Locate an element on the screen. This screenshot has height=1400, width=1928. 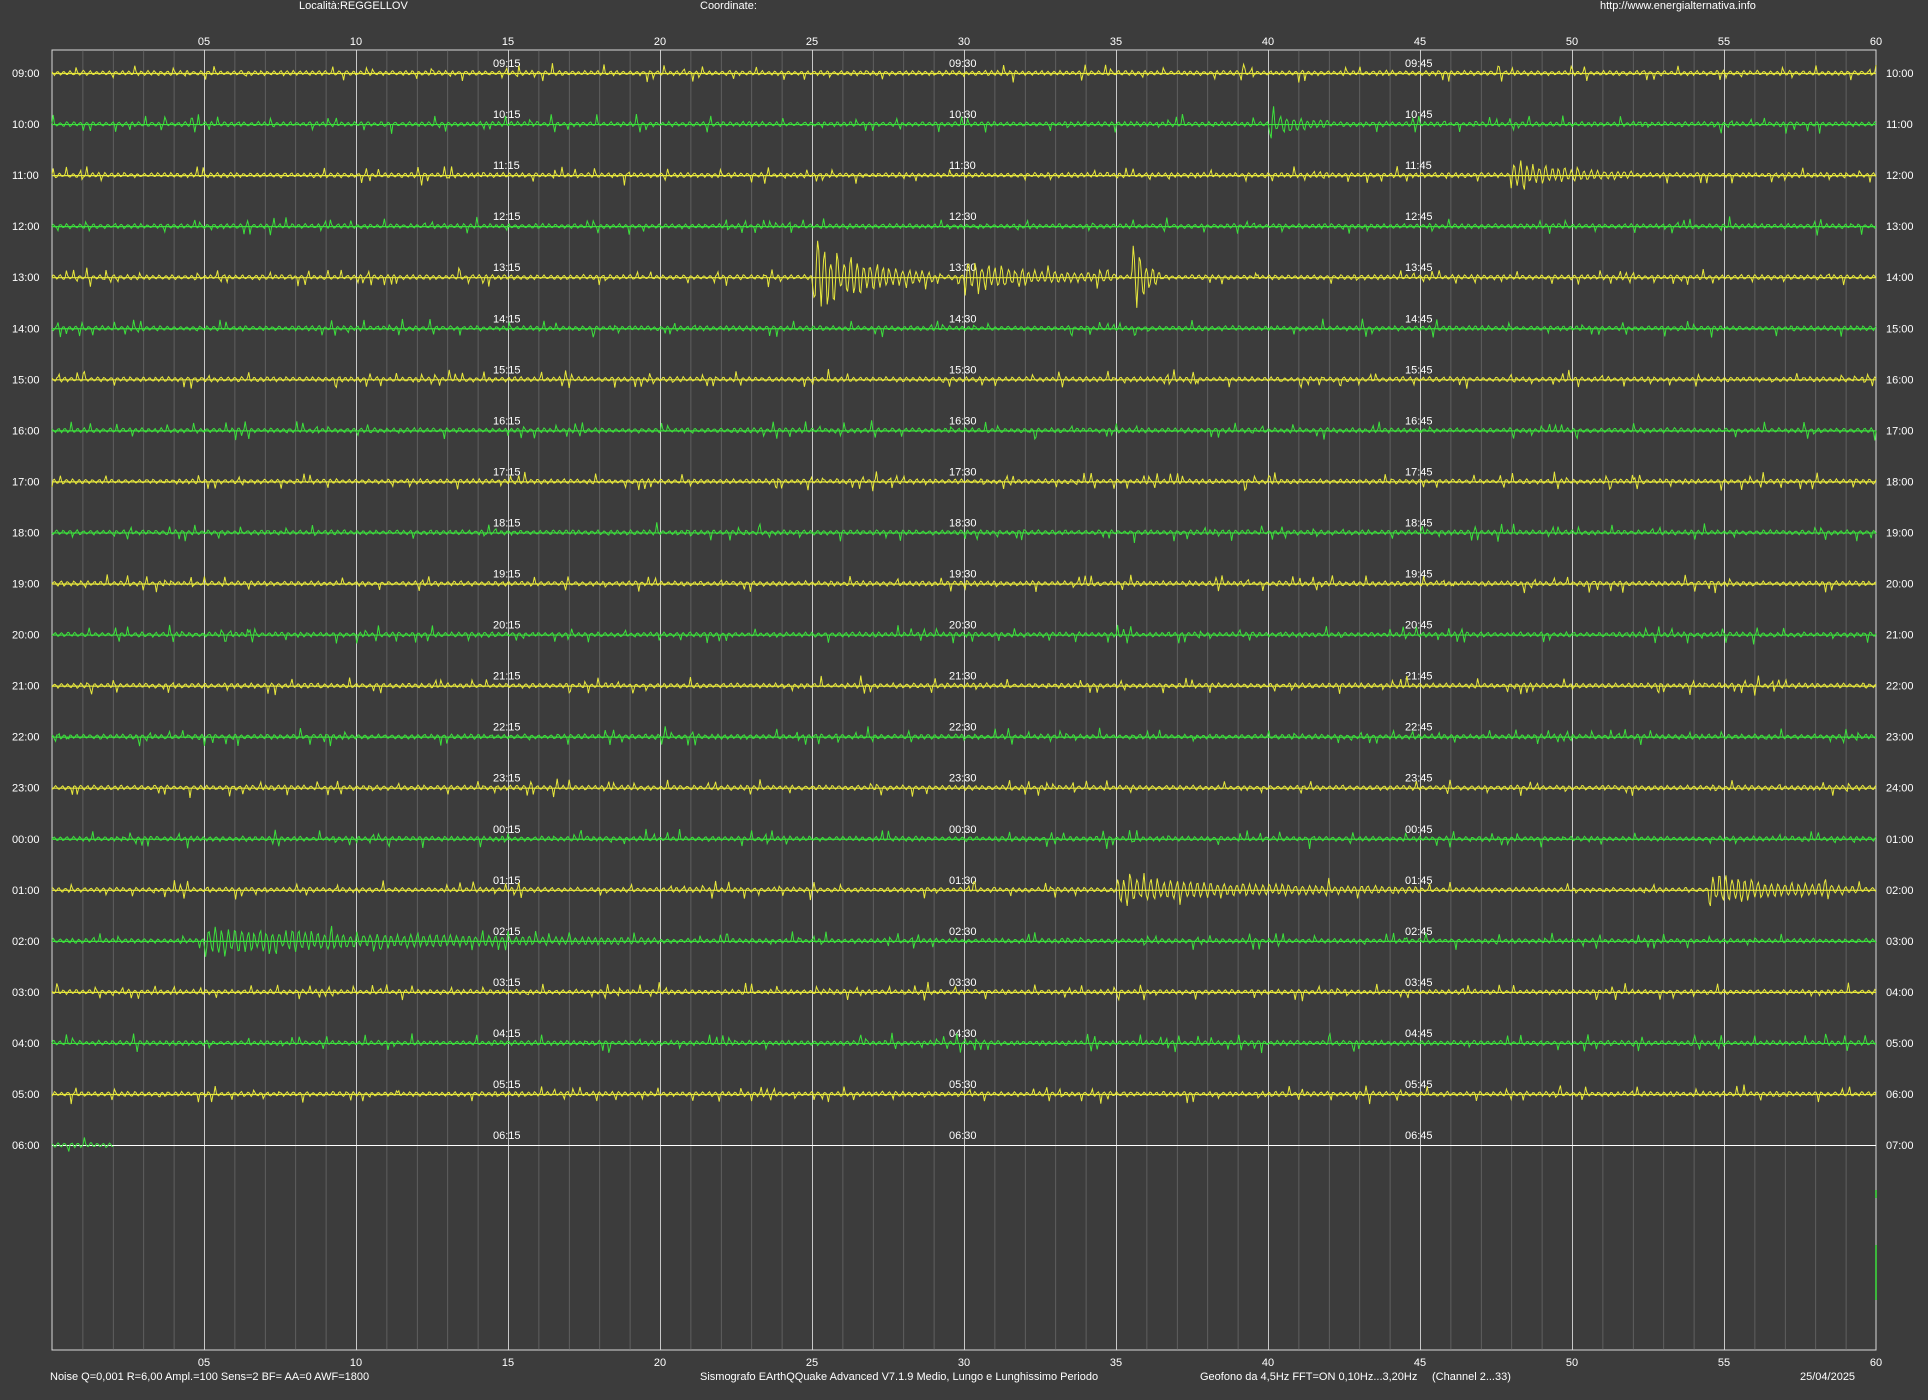
quarter-time-label: 11:15 is located at coordinates (506, 166).